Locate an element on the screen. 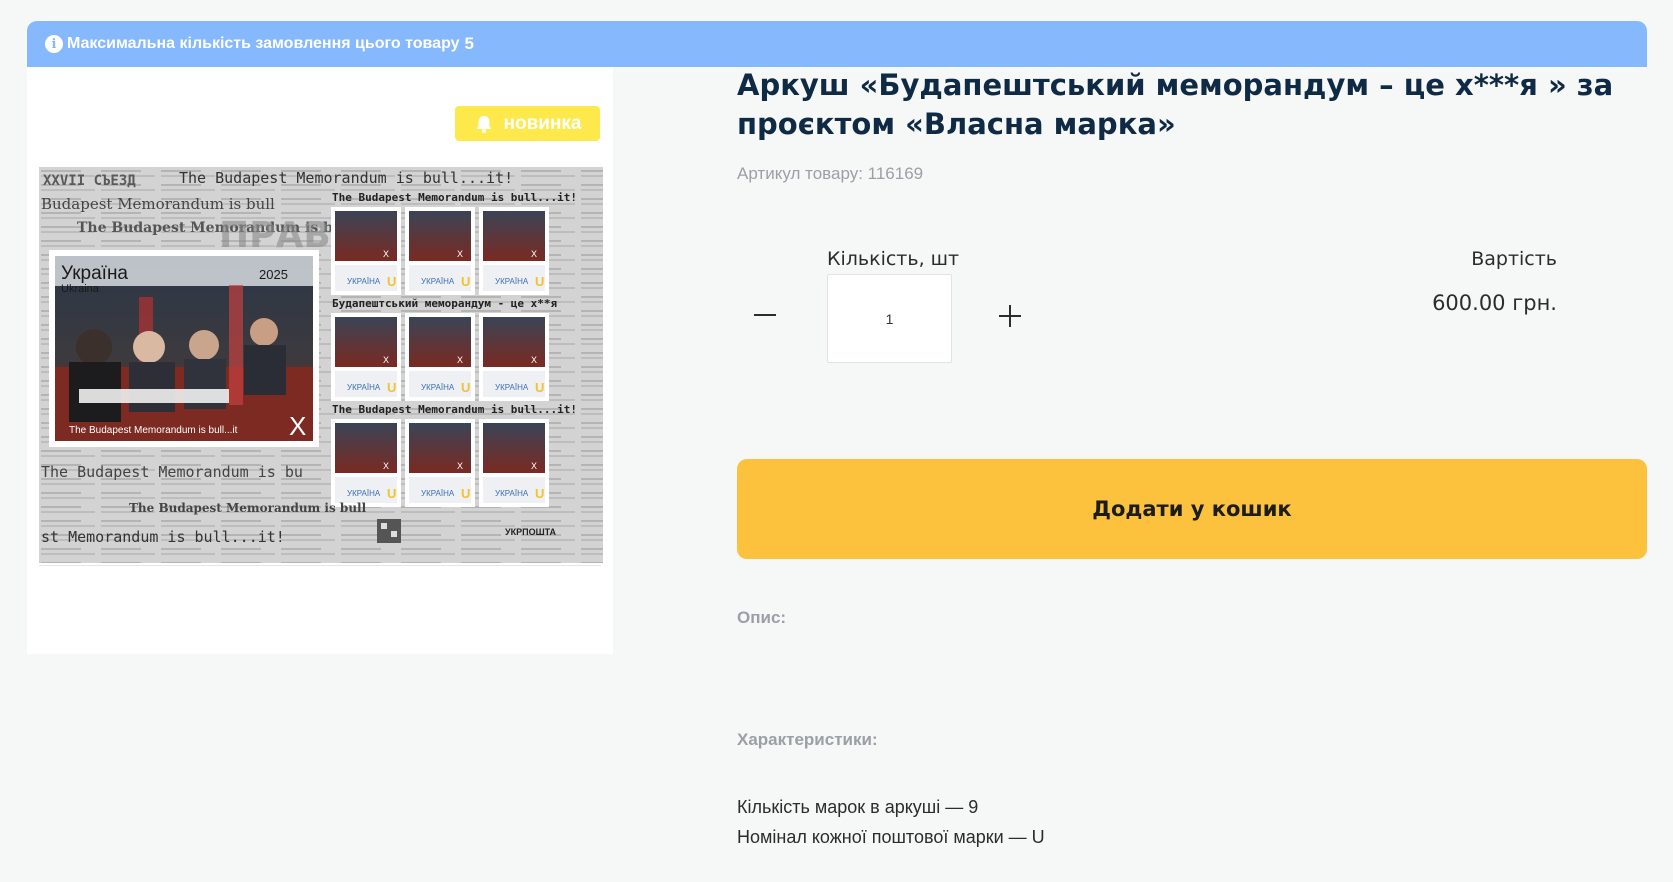 This screenshot has width=1673, height=882. new-badge: новинка is located at coordinates (527, 123).